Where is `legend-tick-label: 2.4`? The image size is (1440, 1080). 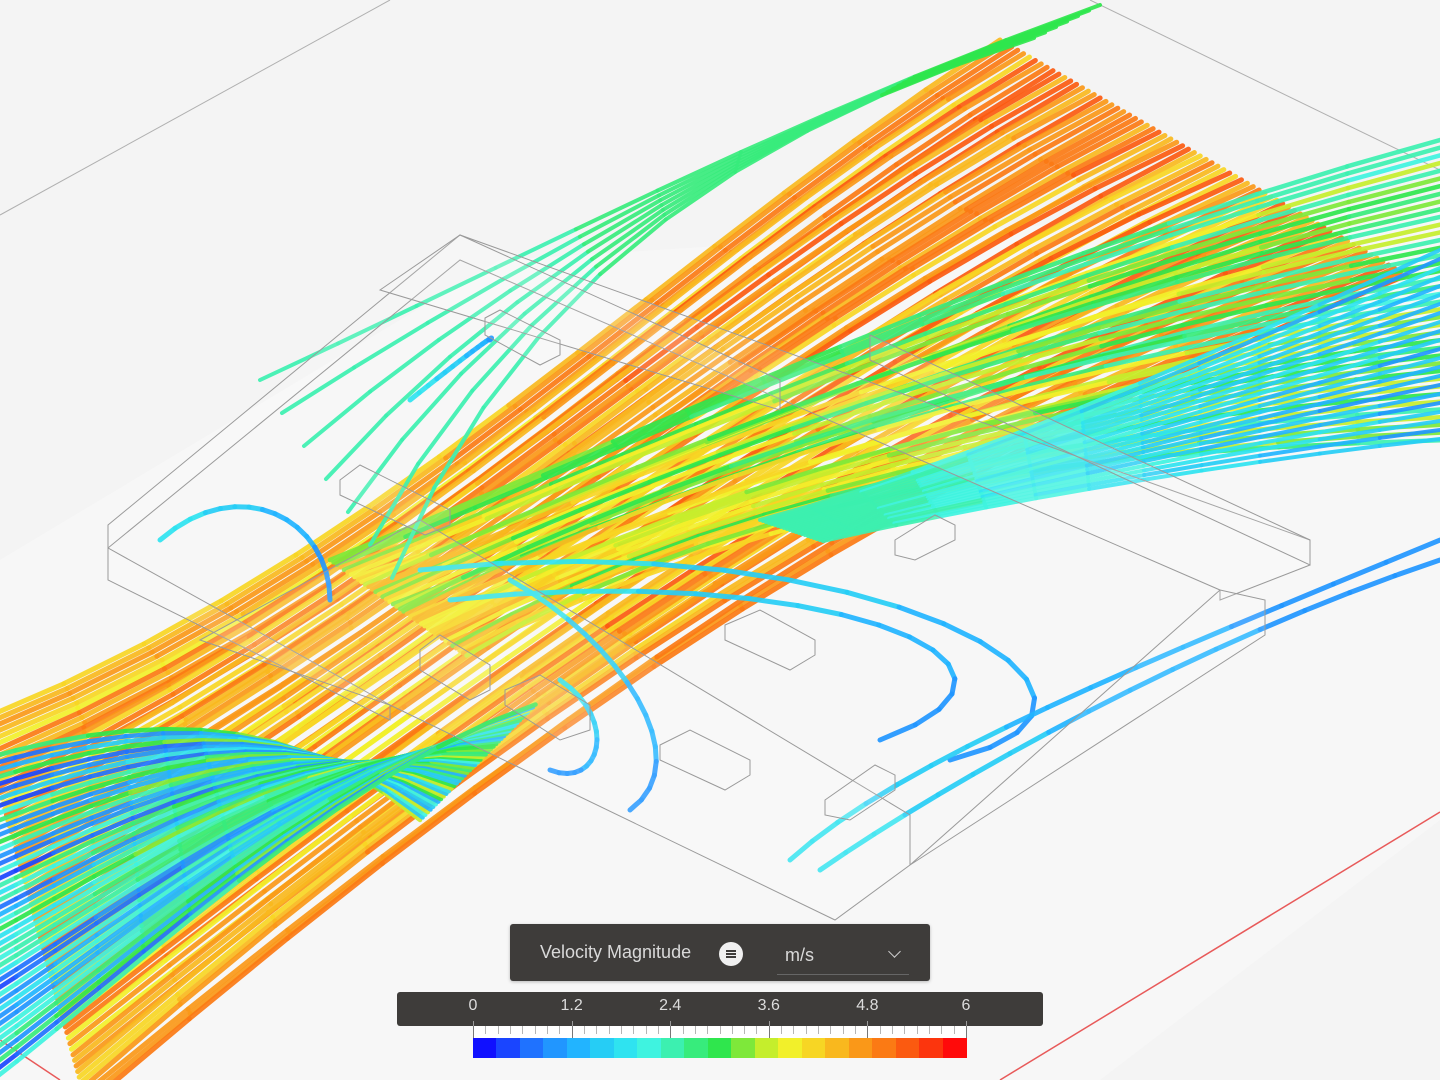
legend-tick-label: 2.4 is located at coordinates (670, 1005).